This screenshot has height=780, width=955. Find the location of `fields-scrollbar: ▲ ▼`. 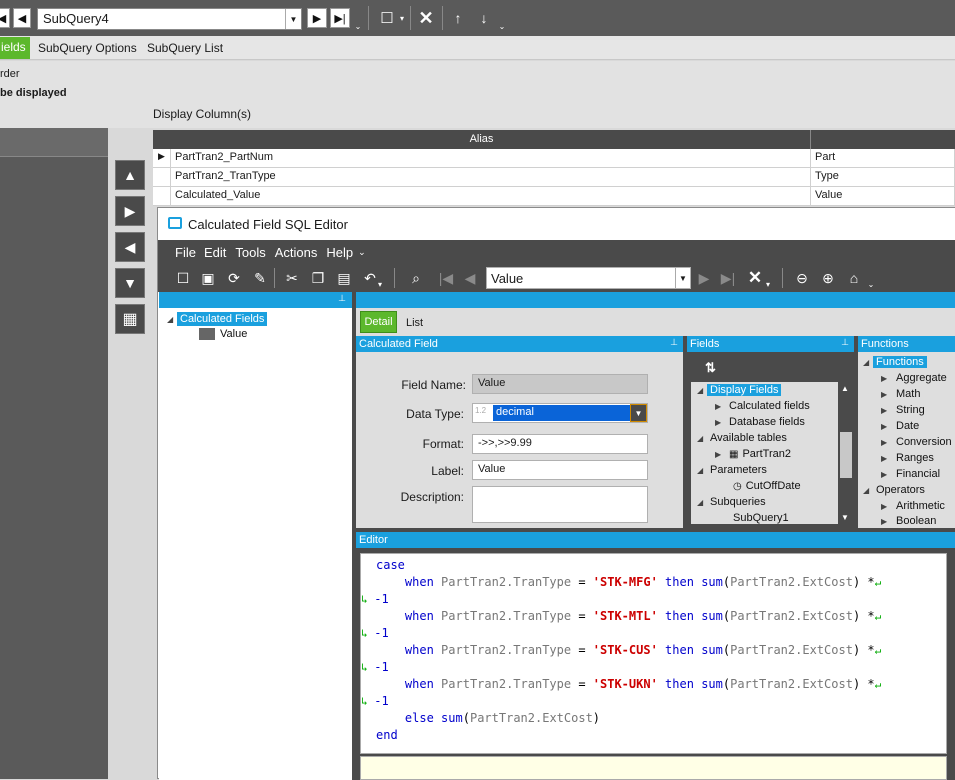

fields-scrollbar: ▲ ▼ is located at coordinates (846, 453).